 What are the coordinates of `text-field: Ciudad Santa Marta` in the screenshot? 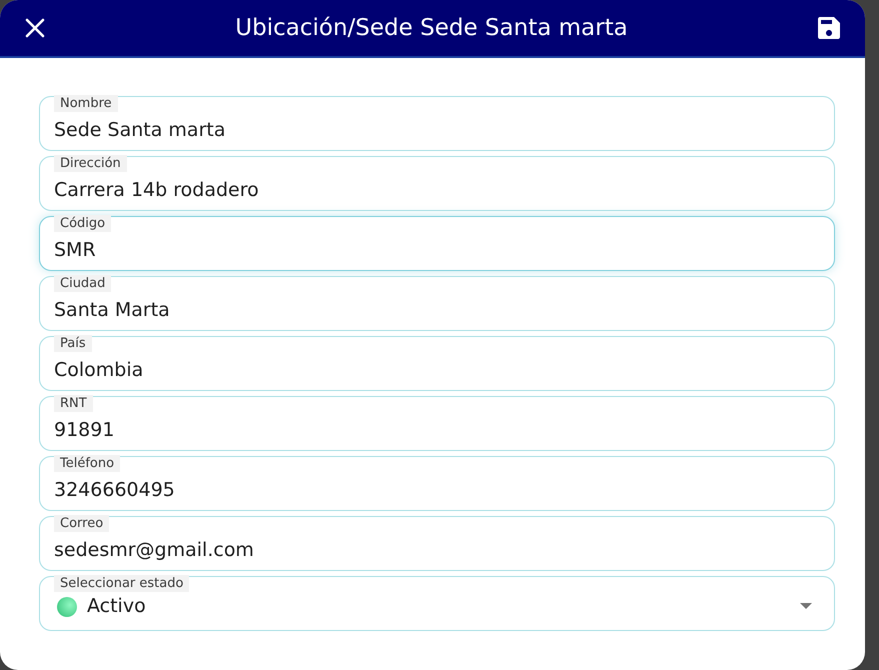 It's located at (437, 303).